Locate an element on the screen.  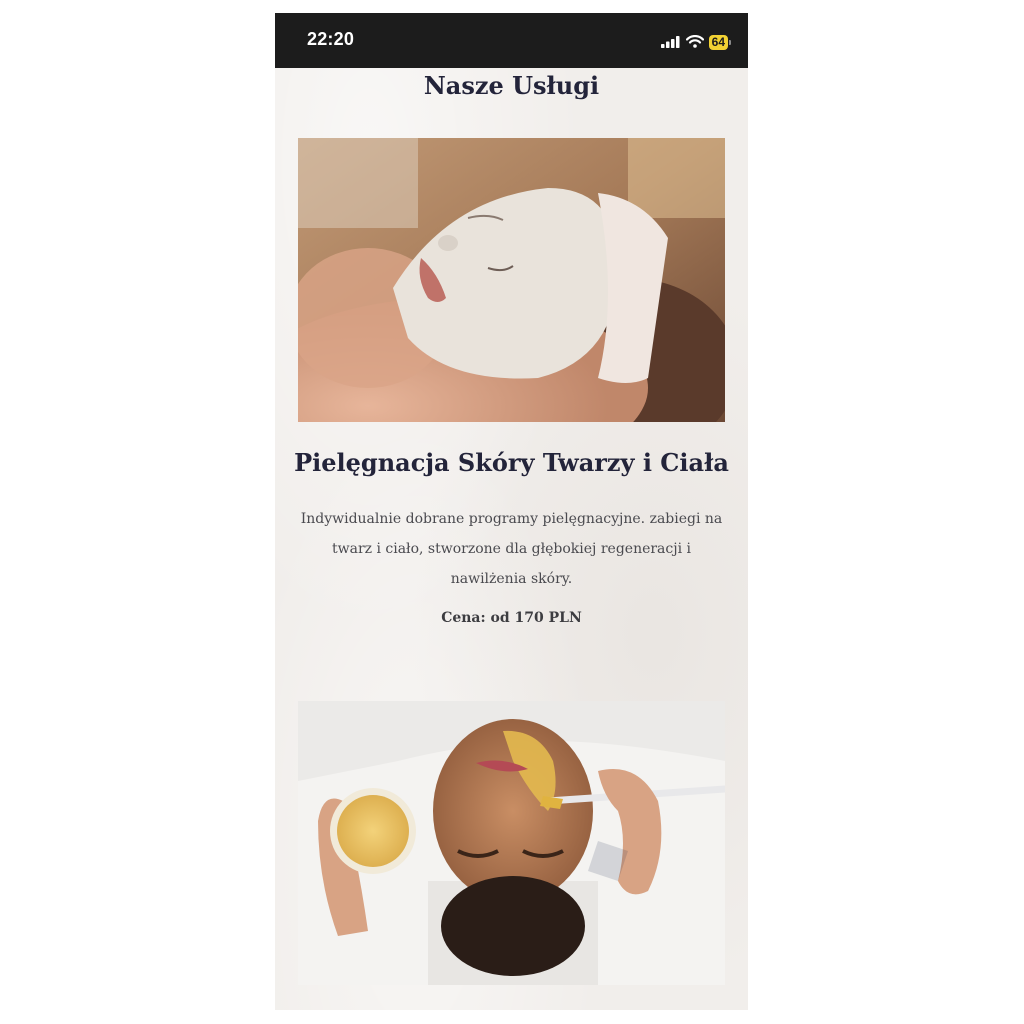
service-image-golden-mask is located at coordinates (511, 843).